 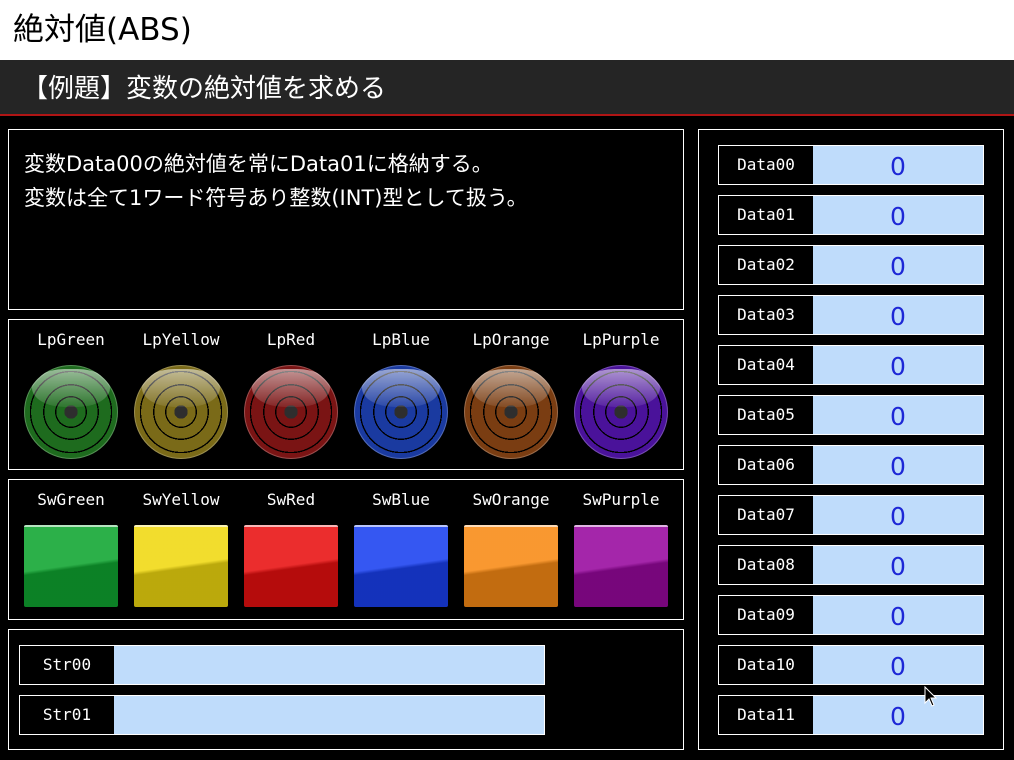 What do you see at coordinates (898, 215) in the screenshot?
I see `data01-value: 0` at bounding box center [898, 215].